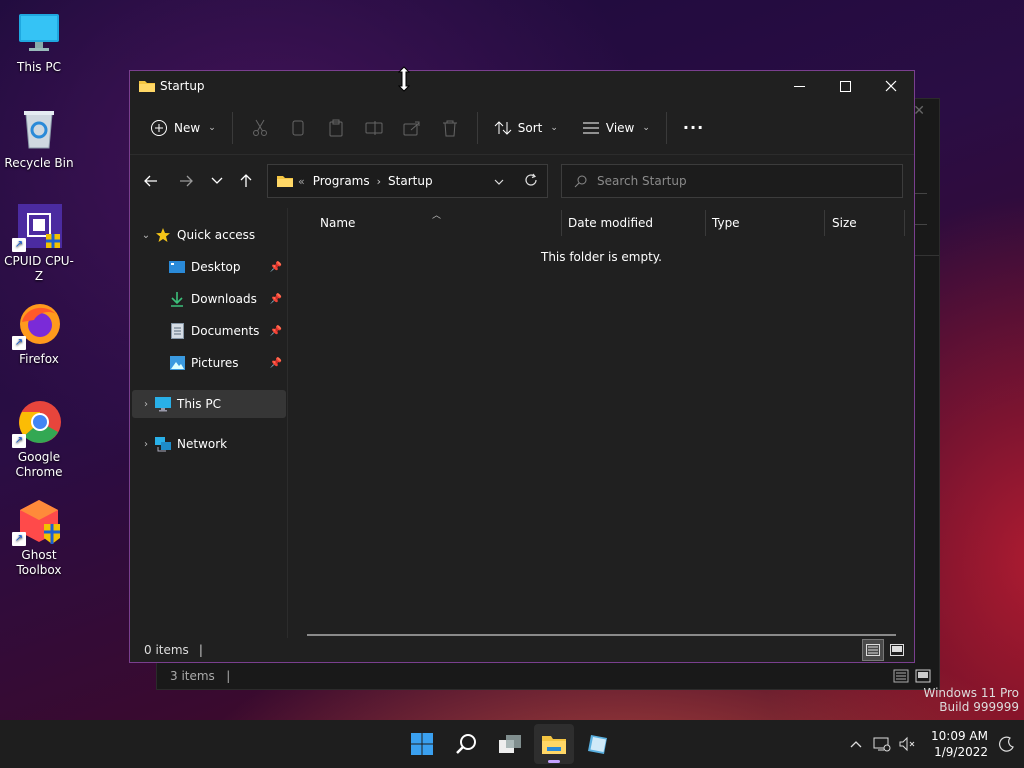  What do you see at coordinates (961, 752) in the screenshot?
I see `clock-date: 1/9/2022` at bounding box center [961, 752].